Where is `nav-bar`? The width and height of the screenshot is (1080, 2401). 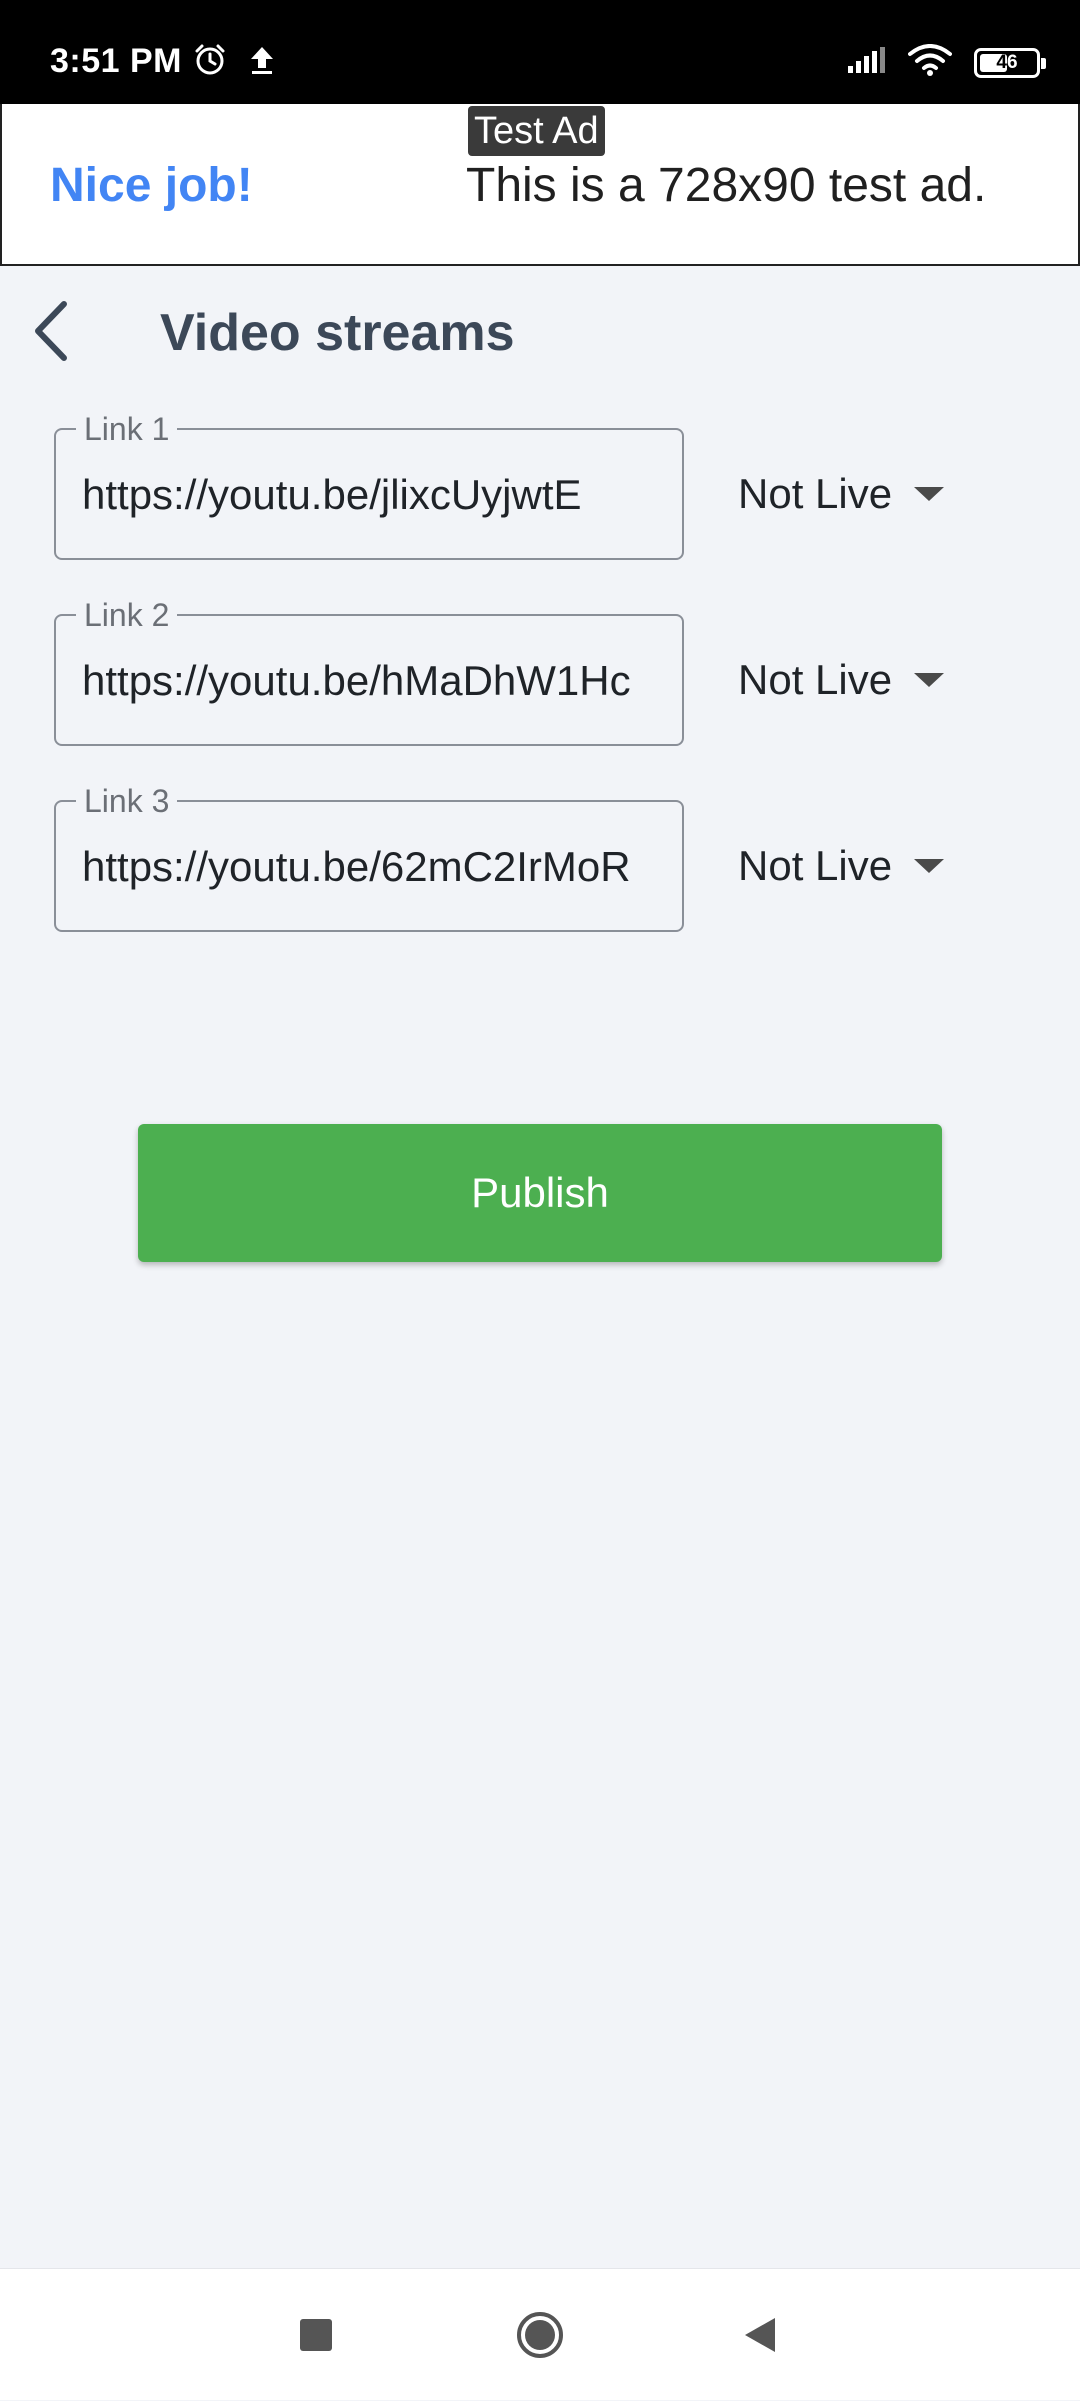
nav-bar is located at coordinates (540, 2334).